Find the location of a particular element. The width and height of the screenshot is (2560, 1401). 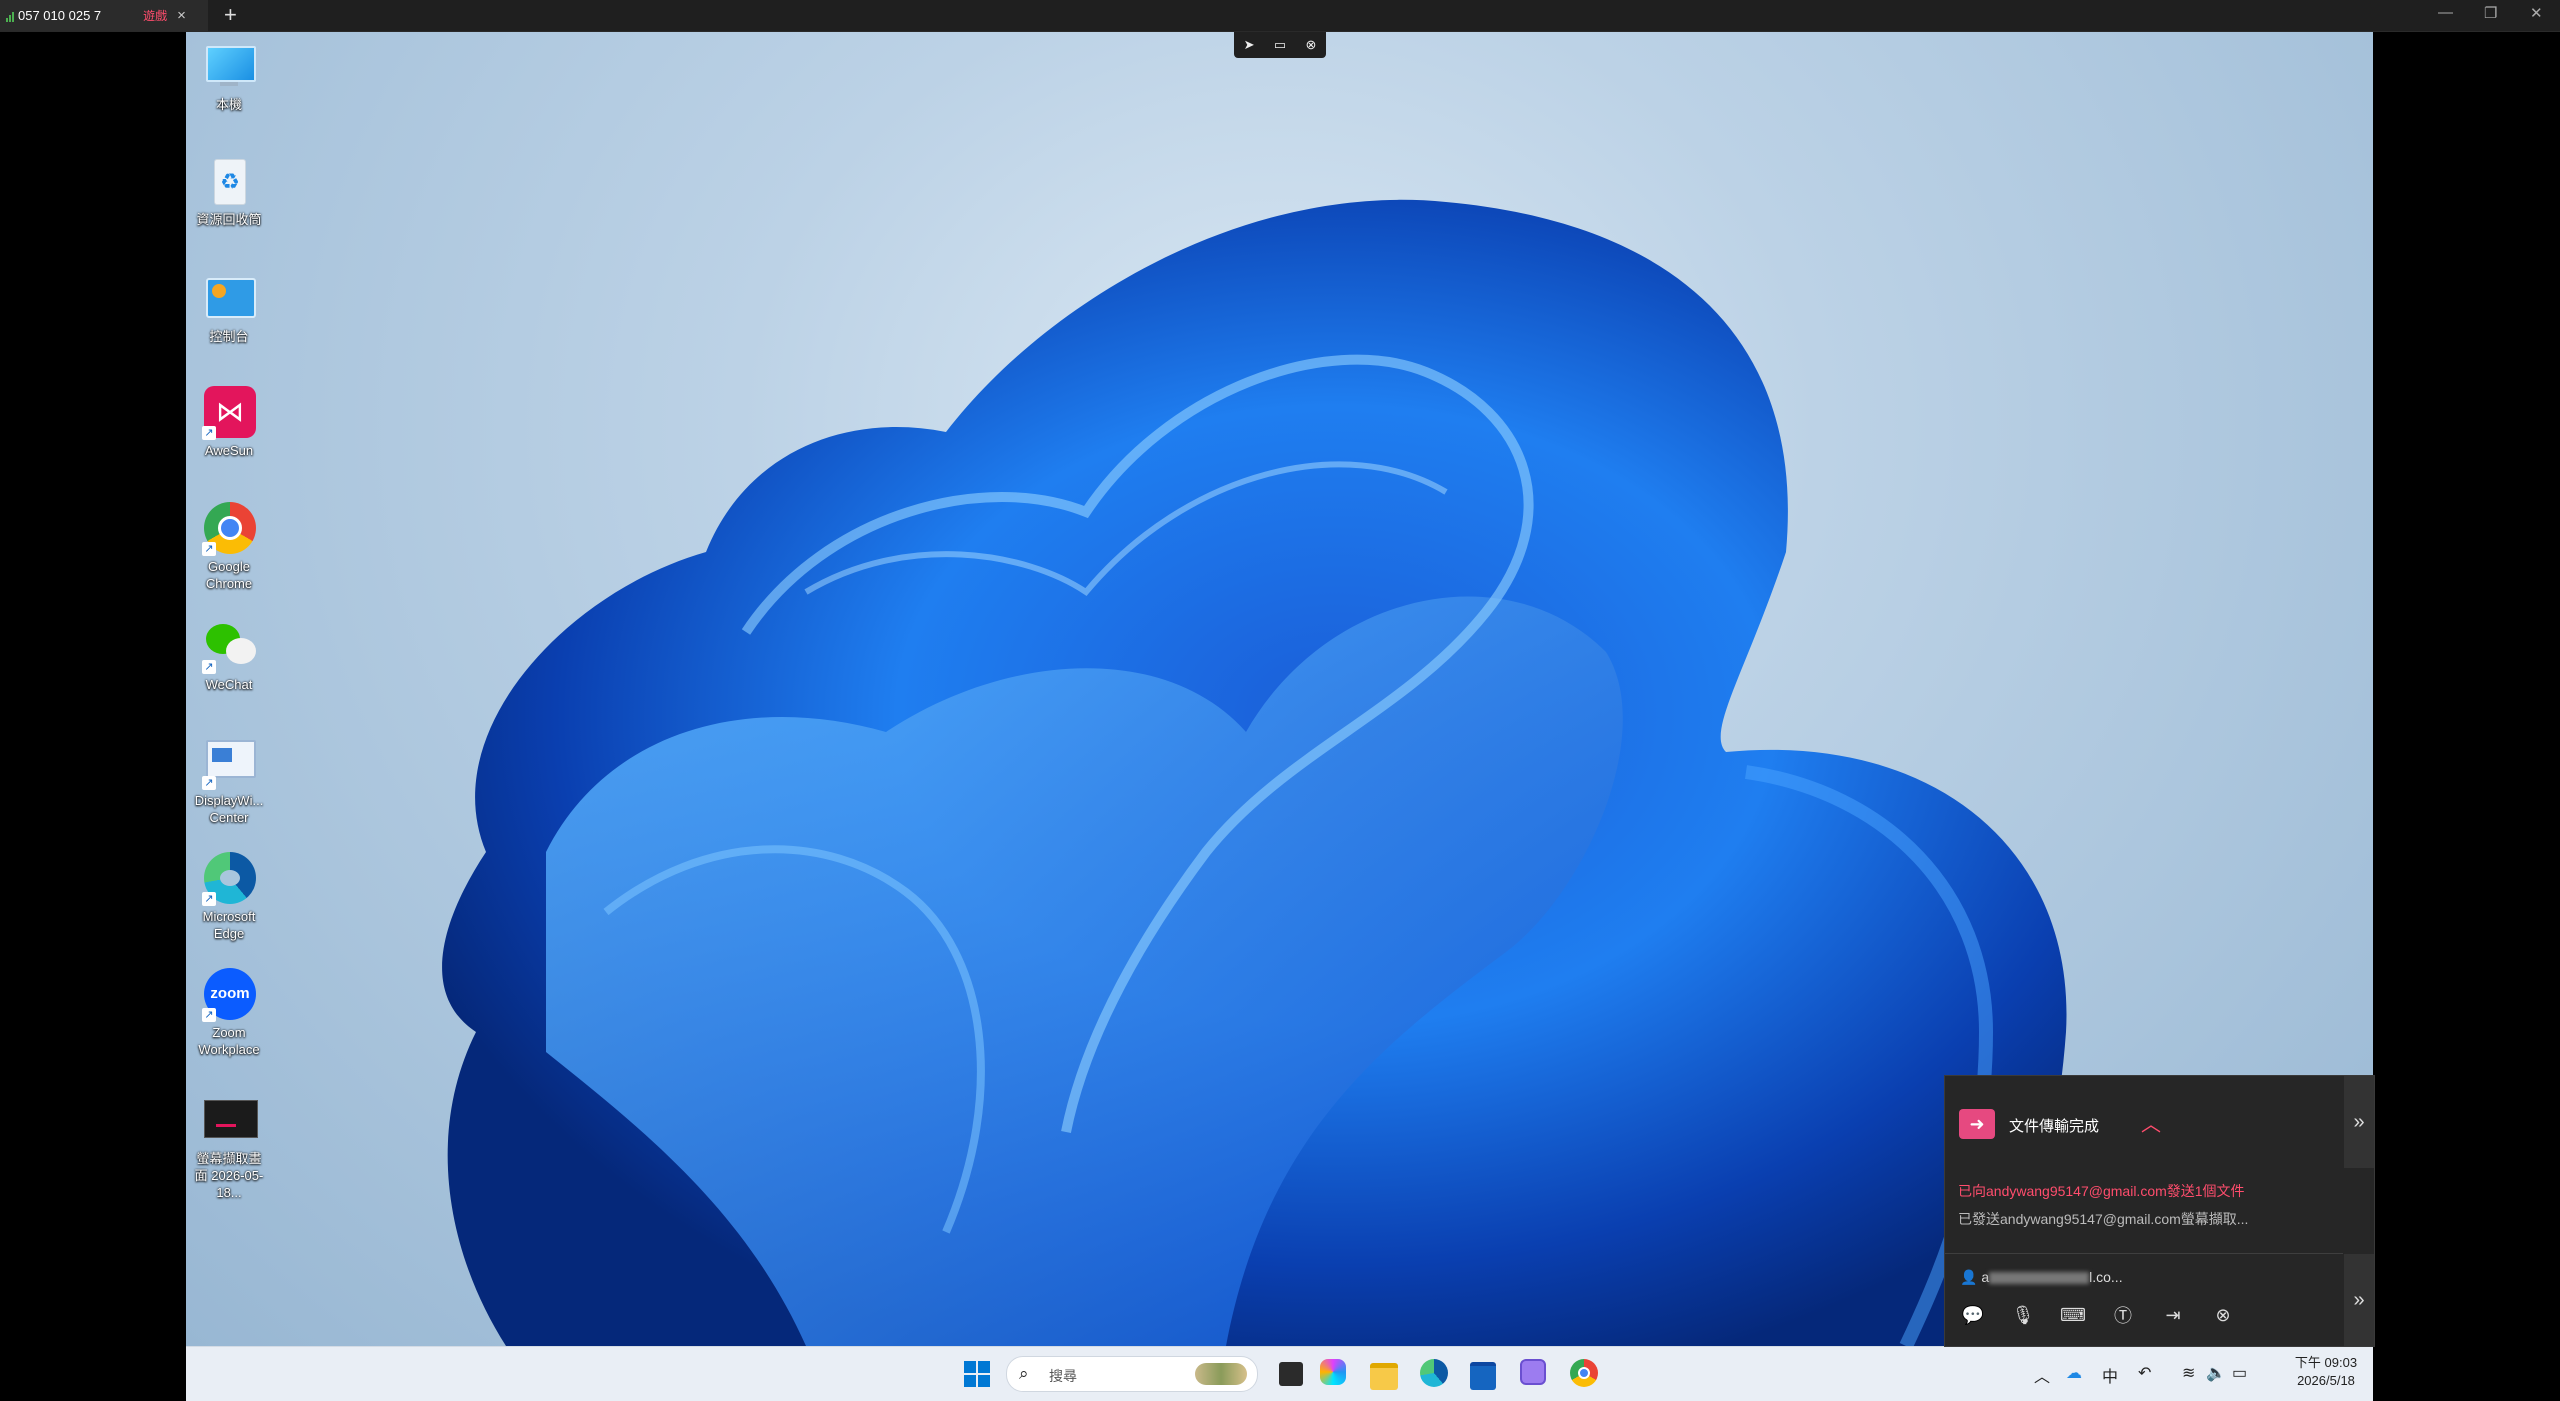

session-id: 057 010 025 7 is located at coordinates (60, 15).